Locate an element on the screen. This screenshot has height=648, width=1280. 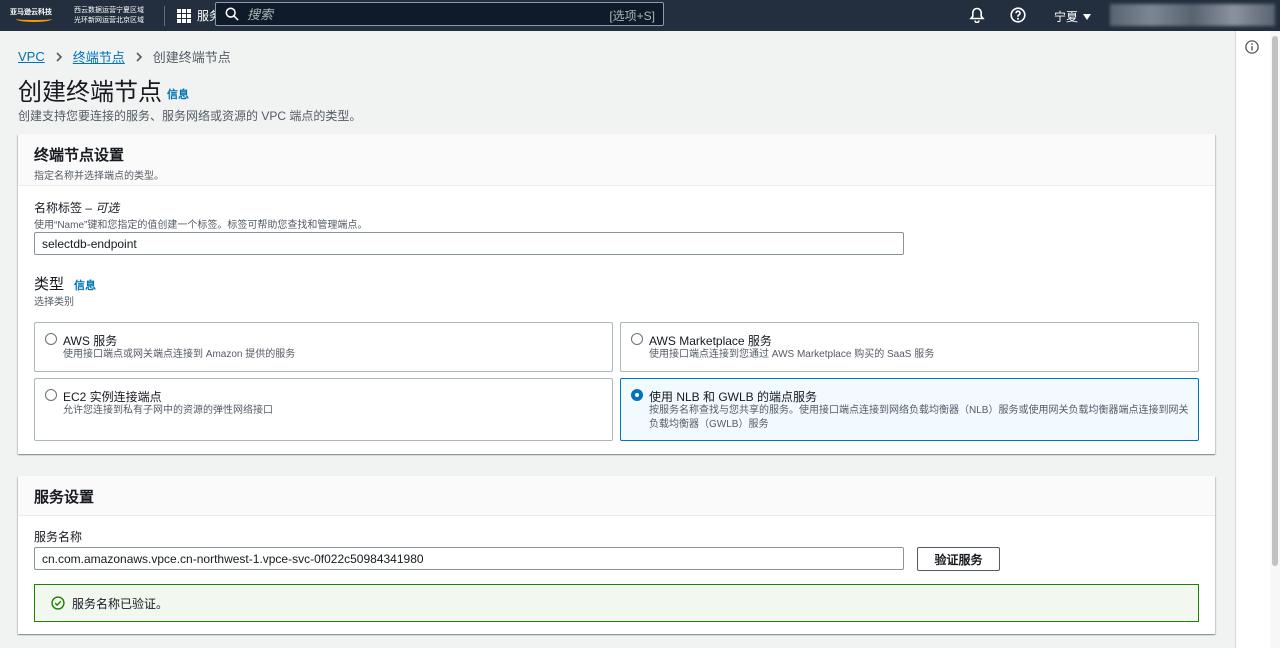
aws-logo: 亚马逊云科技 is located at coordinates (38, 15).